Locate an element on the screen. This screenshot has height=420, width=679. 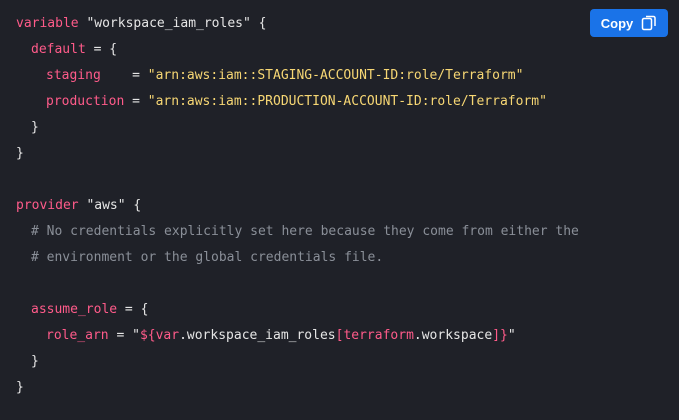
copy-label: Copy is located at coordinates (617, 23).